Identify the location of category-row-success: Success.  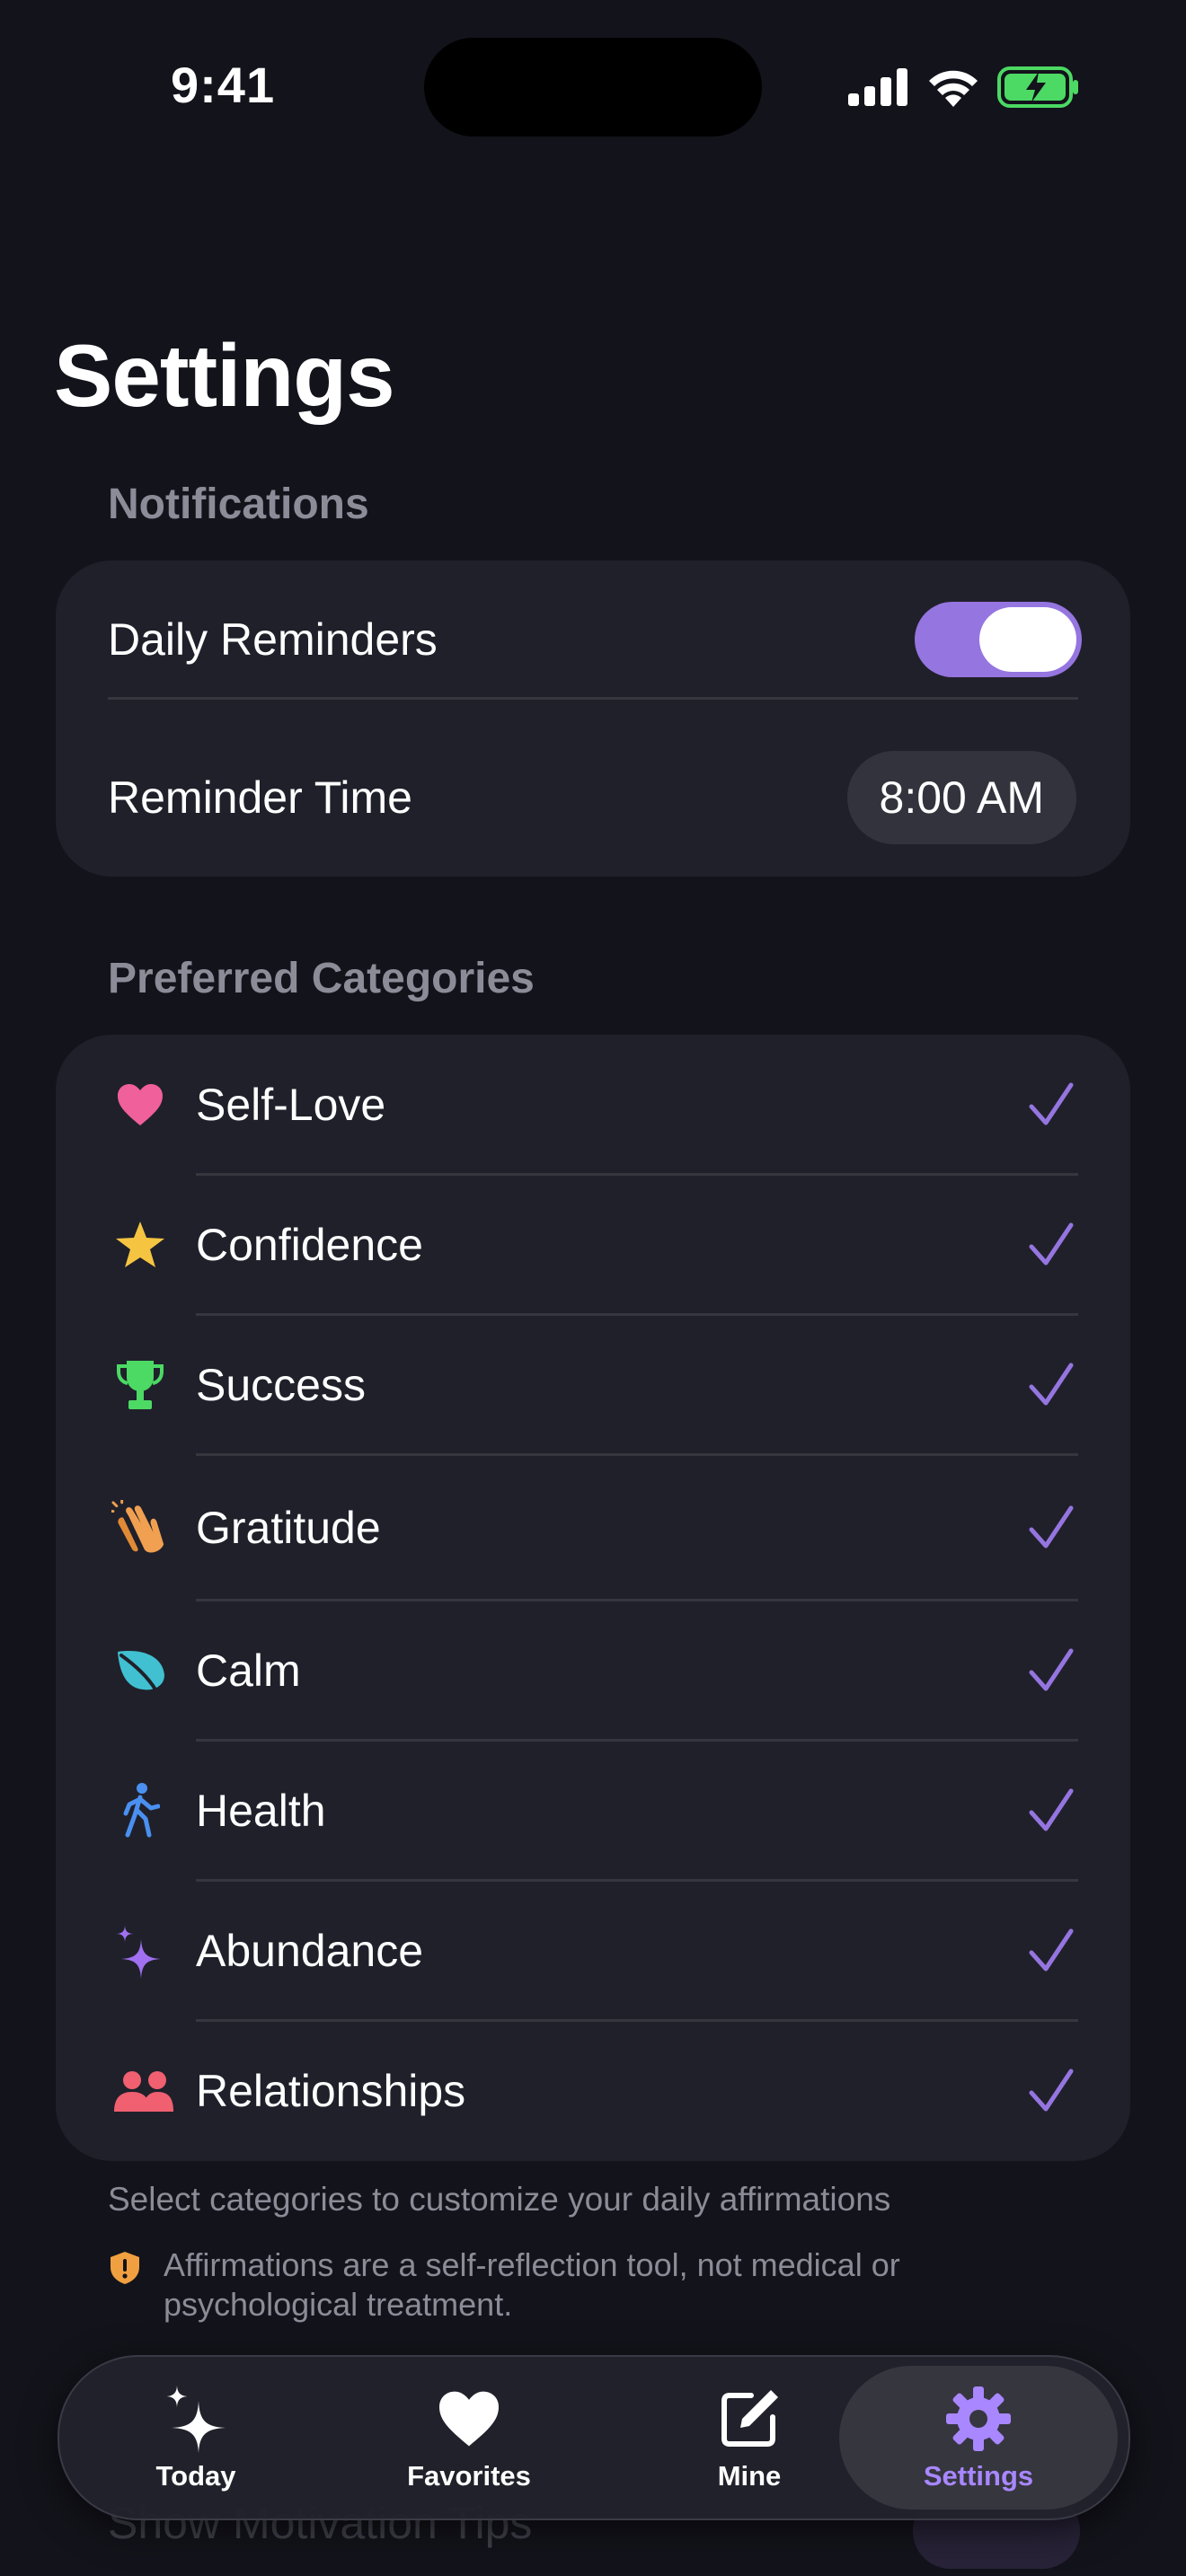
(593, 1385).